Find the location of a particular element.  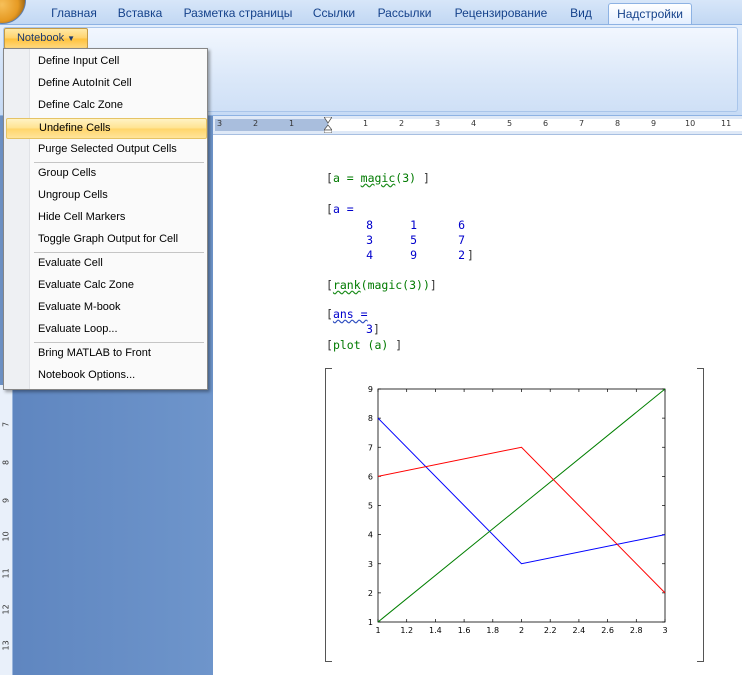

menu-item-define-calc-zone: Define Calc Zone is located at coordinates (105, 105).